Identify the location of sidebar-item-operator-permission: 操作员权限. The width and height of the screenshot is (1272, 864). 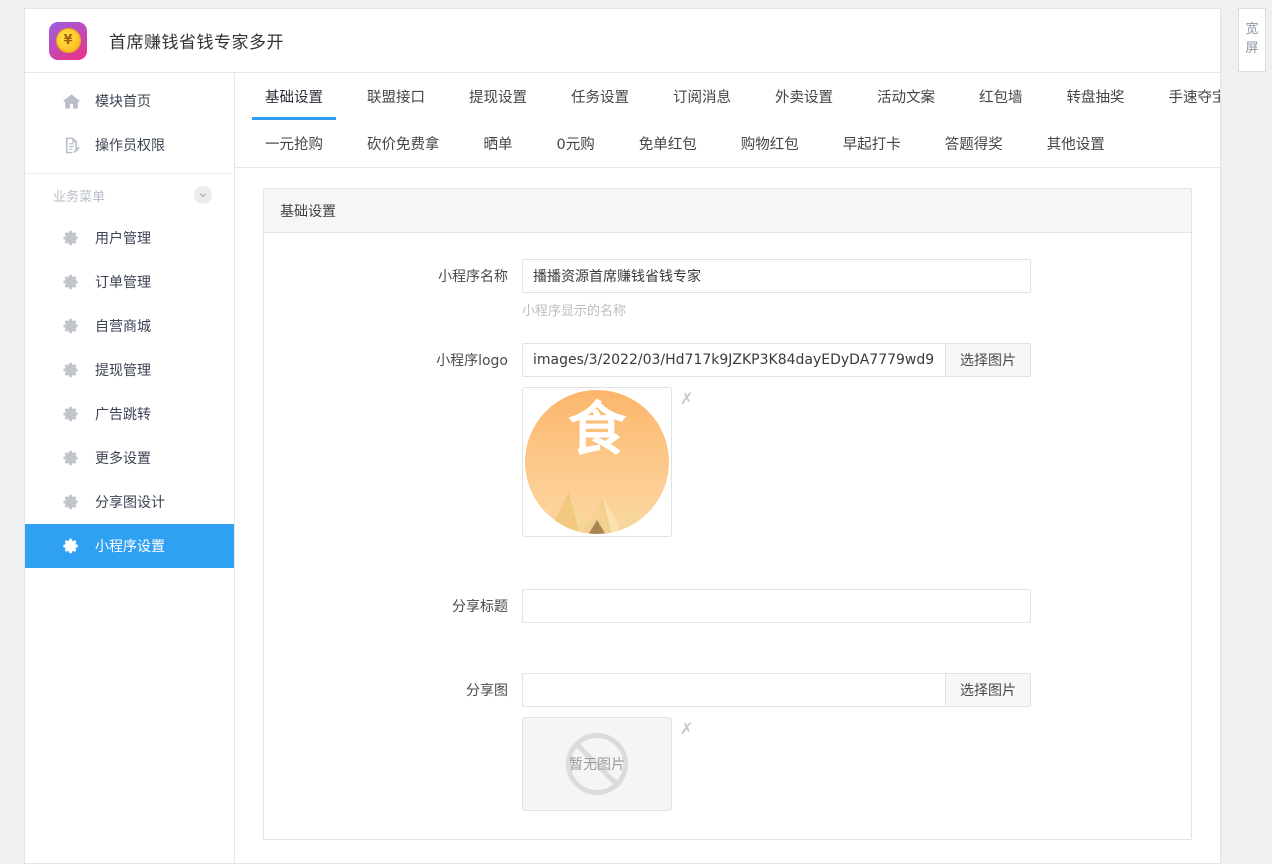
(129, 145).